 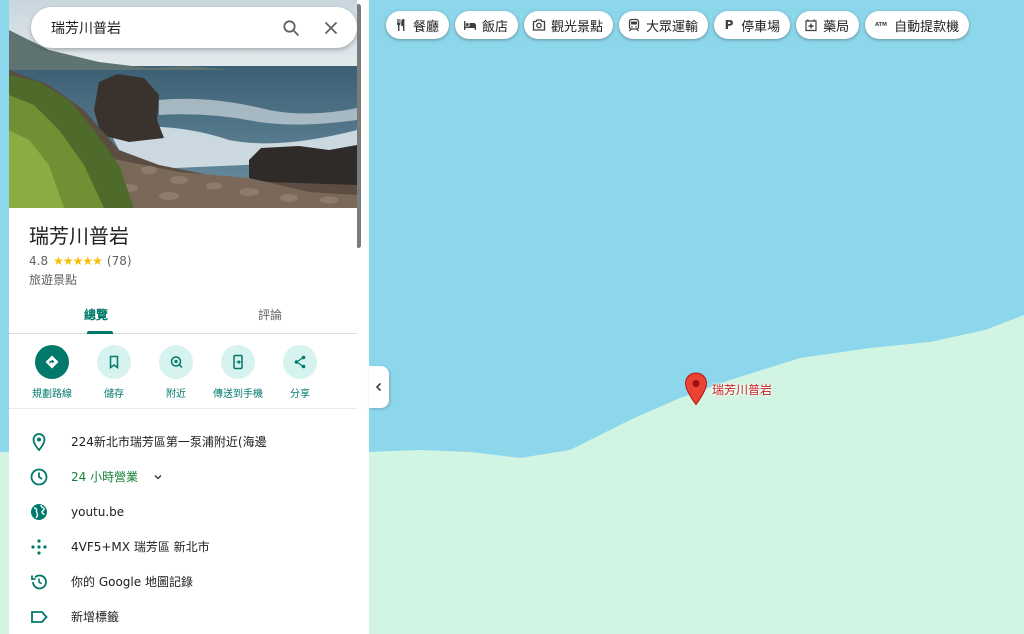 I want to click on search-icon, so click(x=291, y=28).